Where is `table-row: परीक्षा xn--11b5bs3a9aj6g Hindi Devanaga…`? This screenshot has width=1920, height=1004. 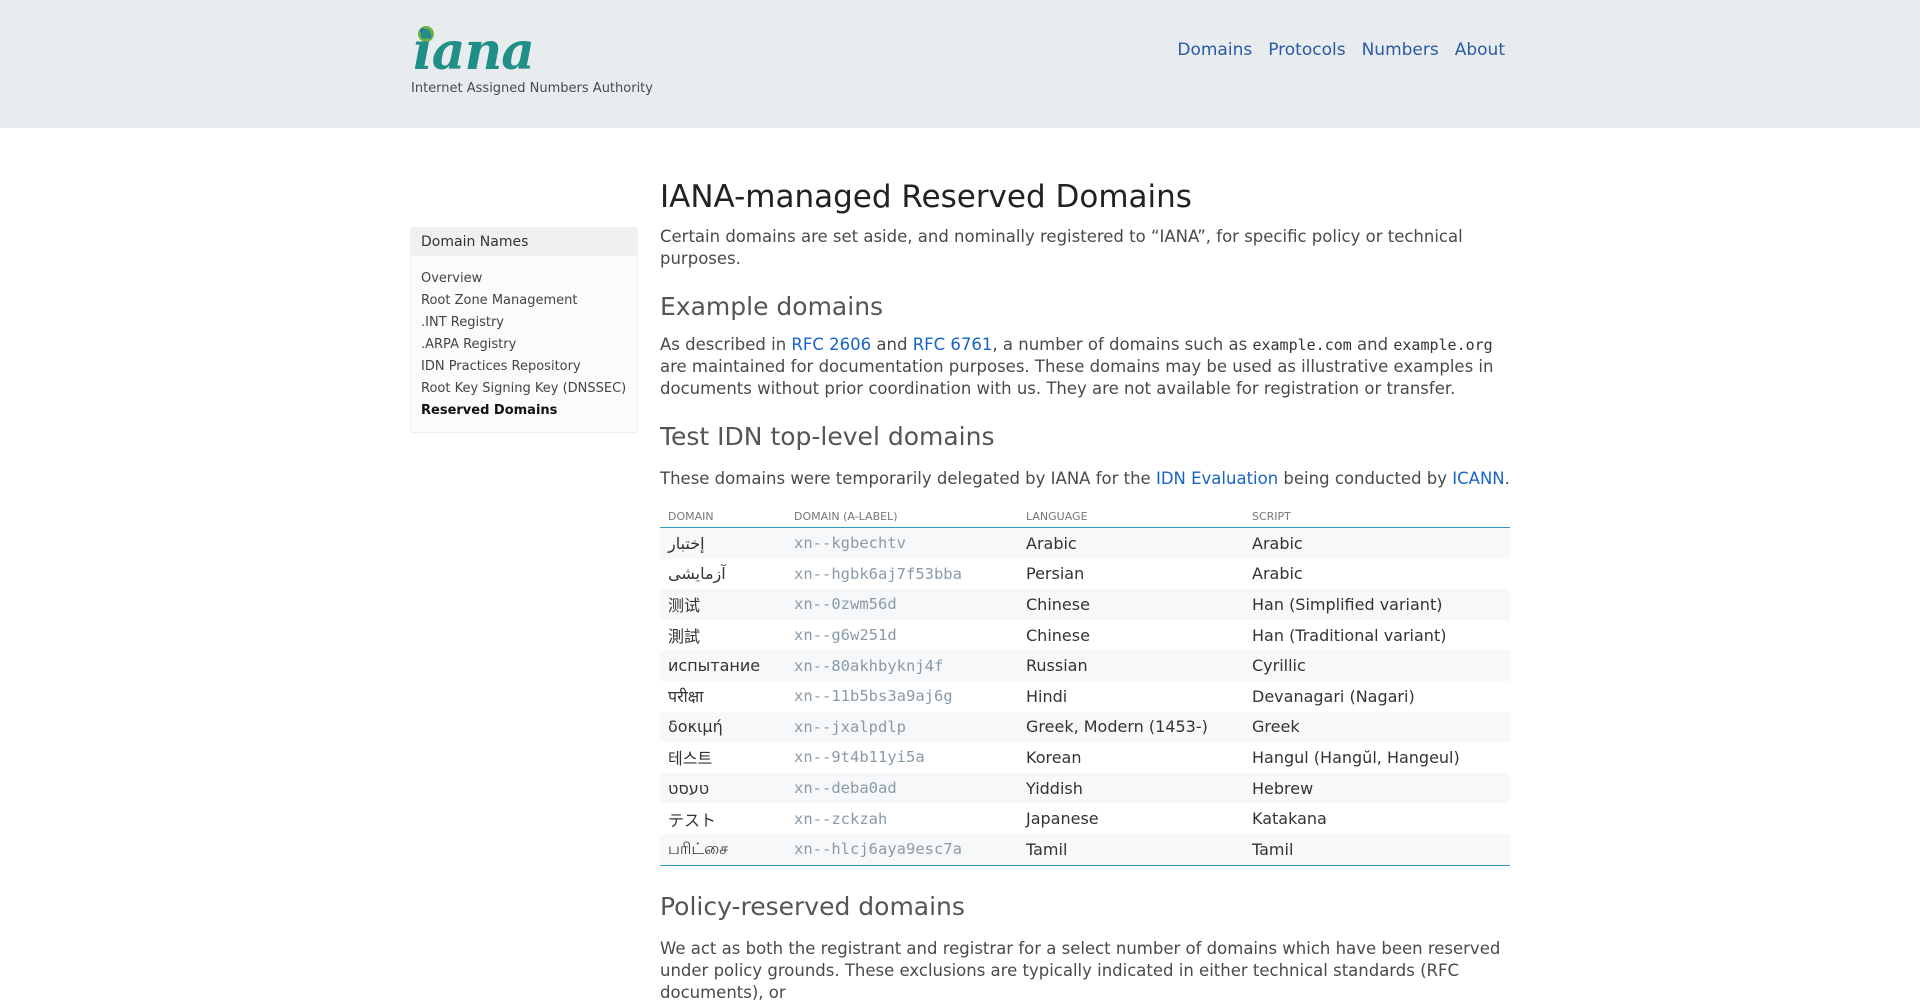 table-row: परीक्षा xn--11b5bs3a9aj6g Hindi Devanaga… is located at coordinates (1085, 696).